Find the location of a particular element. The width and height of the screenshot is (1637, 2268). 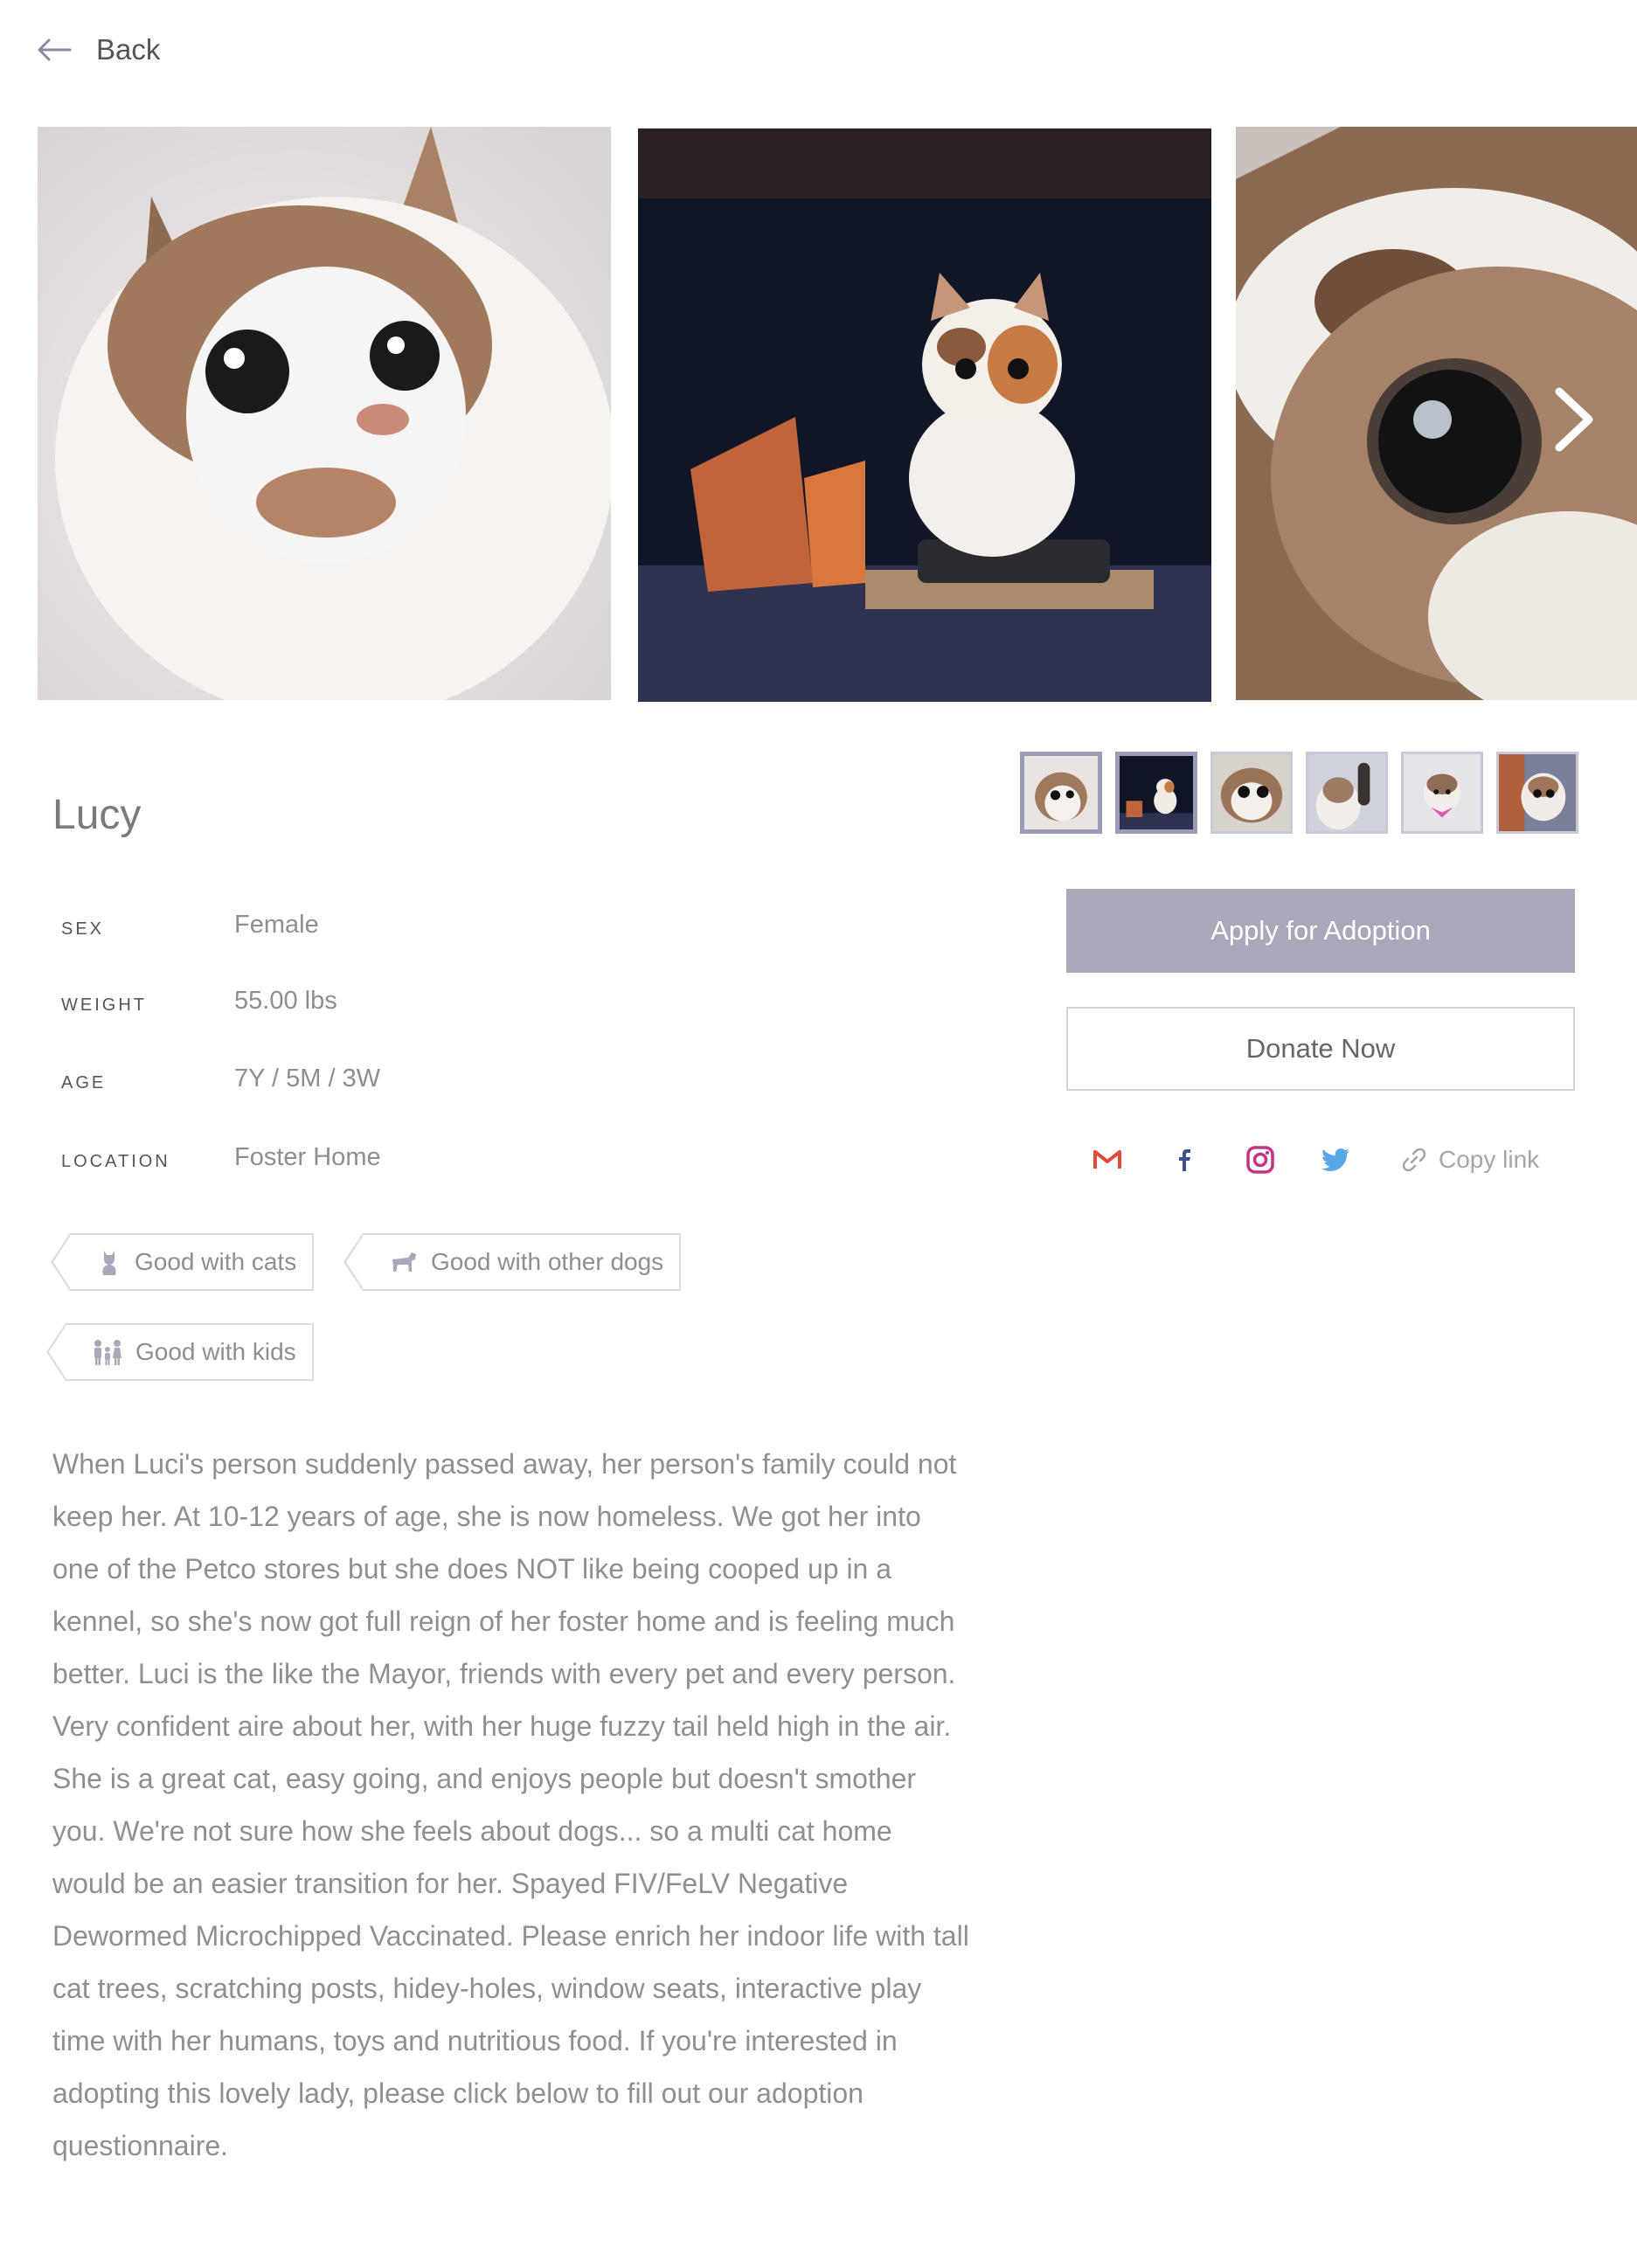

share-instagram is located at coordinates (1260, 1160).